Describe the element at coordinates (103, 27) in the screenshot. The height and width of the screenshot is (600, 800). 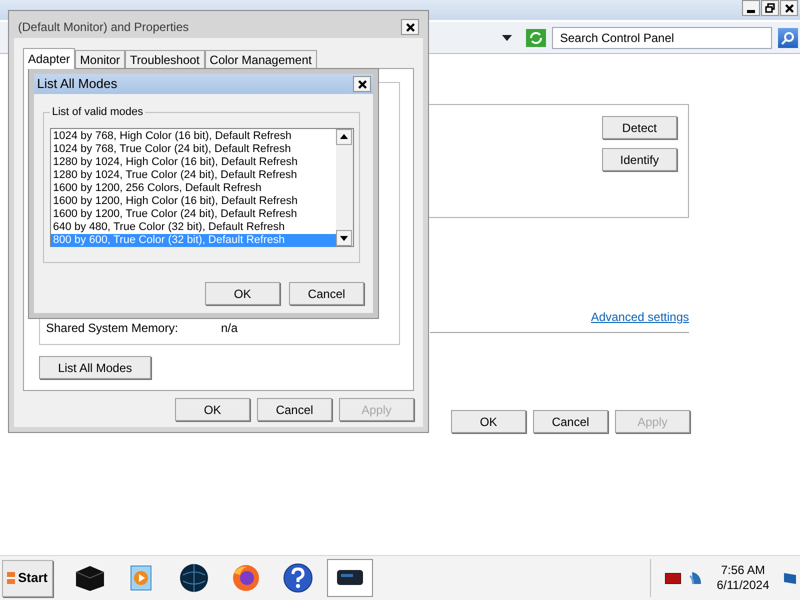
I see `dialog-title: (Default Monitor) and Properties` at that location.